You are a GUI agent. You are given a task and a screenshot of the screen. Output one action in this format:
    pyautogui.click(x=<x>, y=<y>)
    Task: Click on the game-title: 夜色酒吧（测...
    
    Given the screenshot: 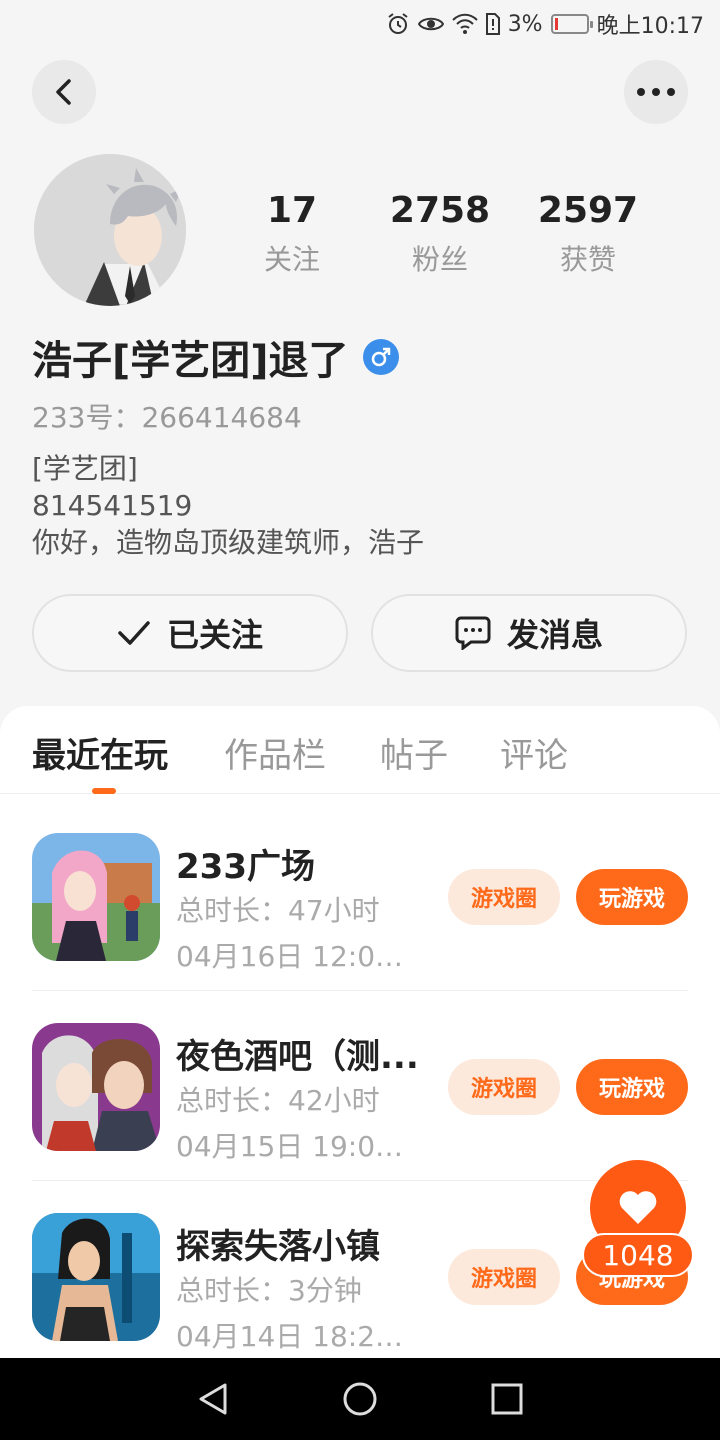 What is the action you would take?
    pyautogui.click(x=297, y=1057)
    